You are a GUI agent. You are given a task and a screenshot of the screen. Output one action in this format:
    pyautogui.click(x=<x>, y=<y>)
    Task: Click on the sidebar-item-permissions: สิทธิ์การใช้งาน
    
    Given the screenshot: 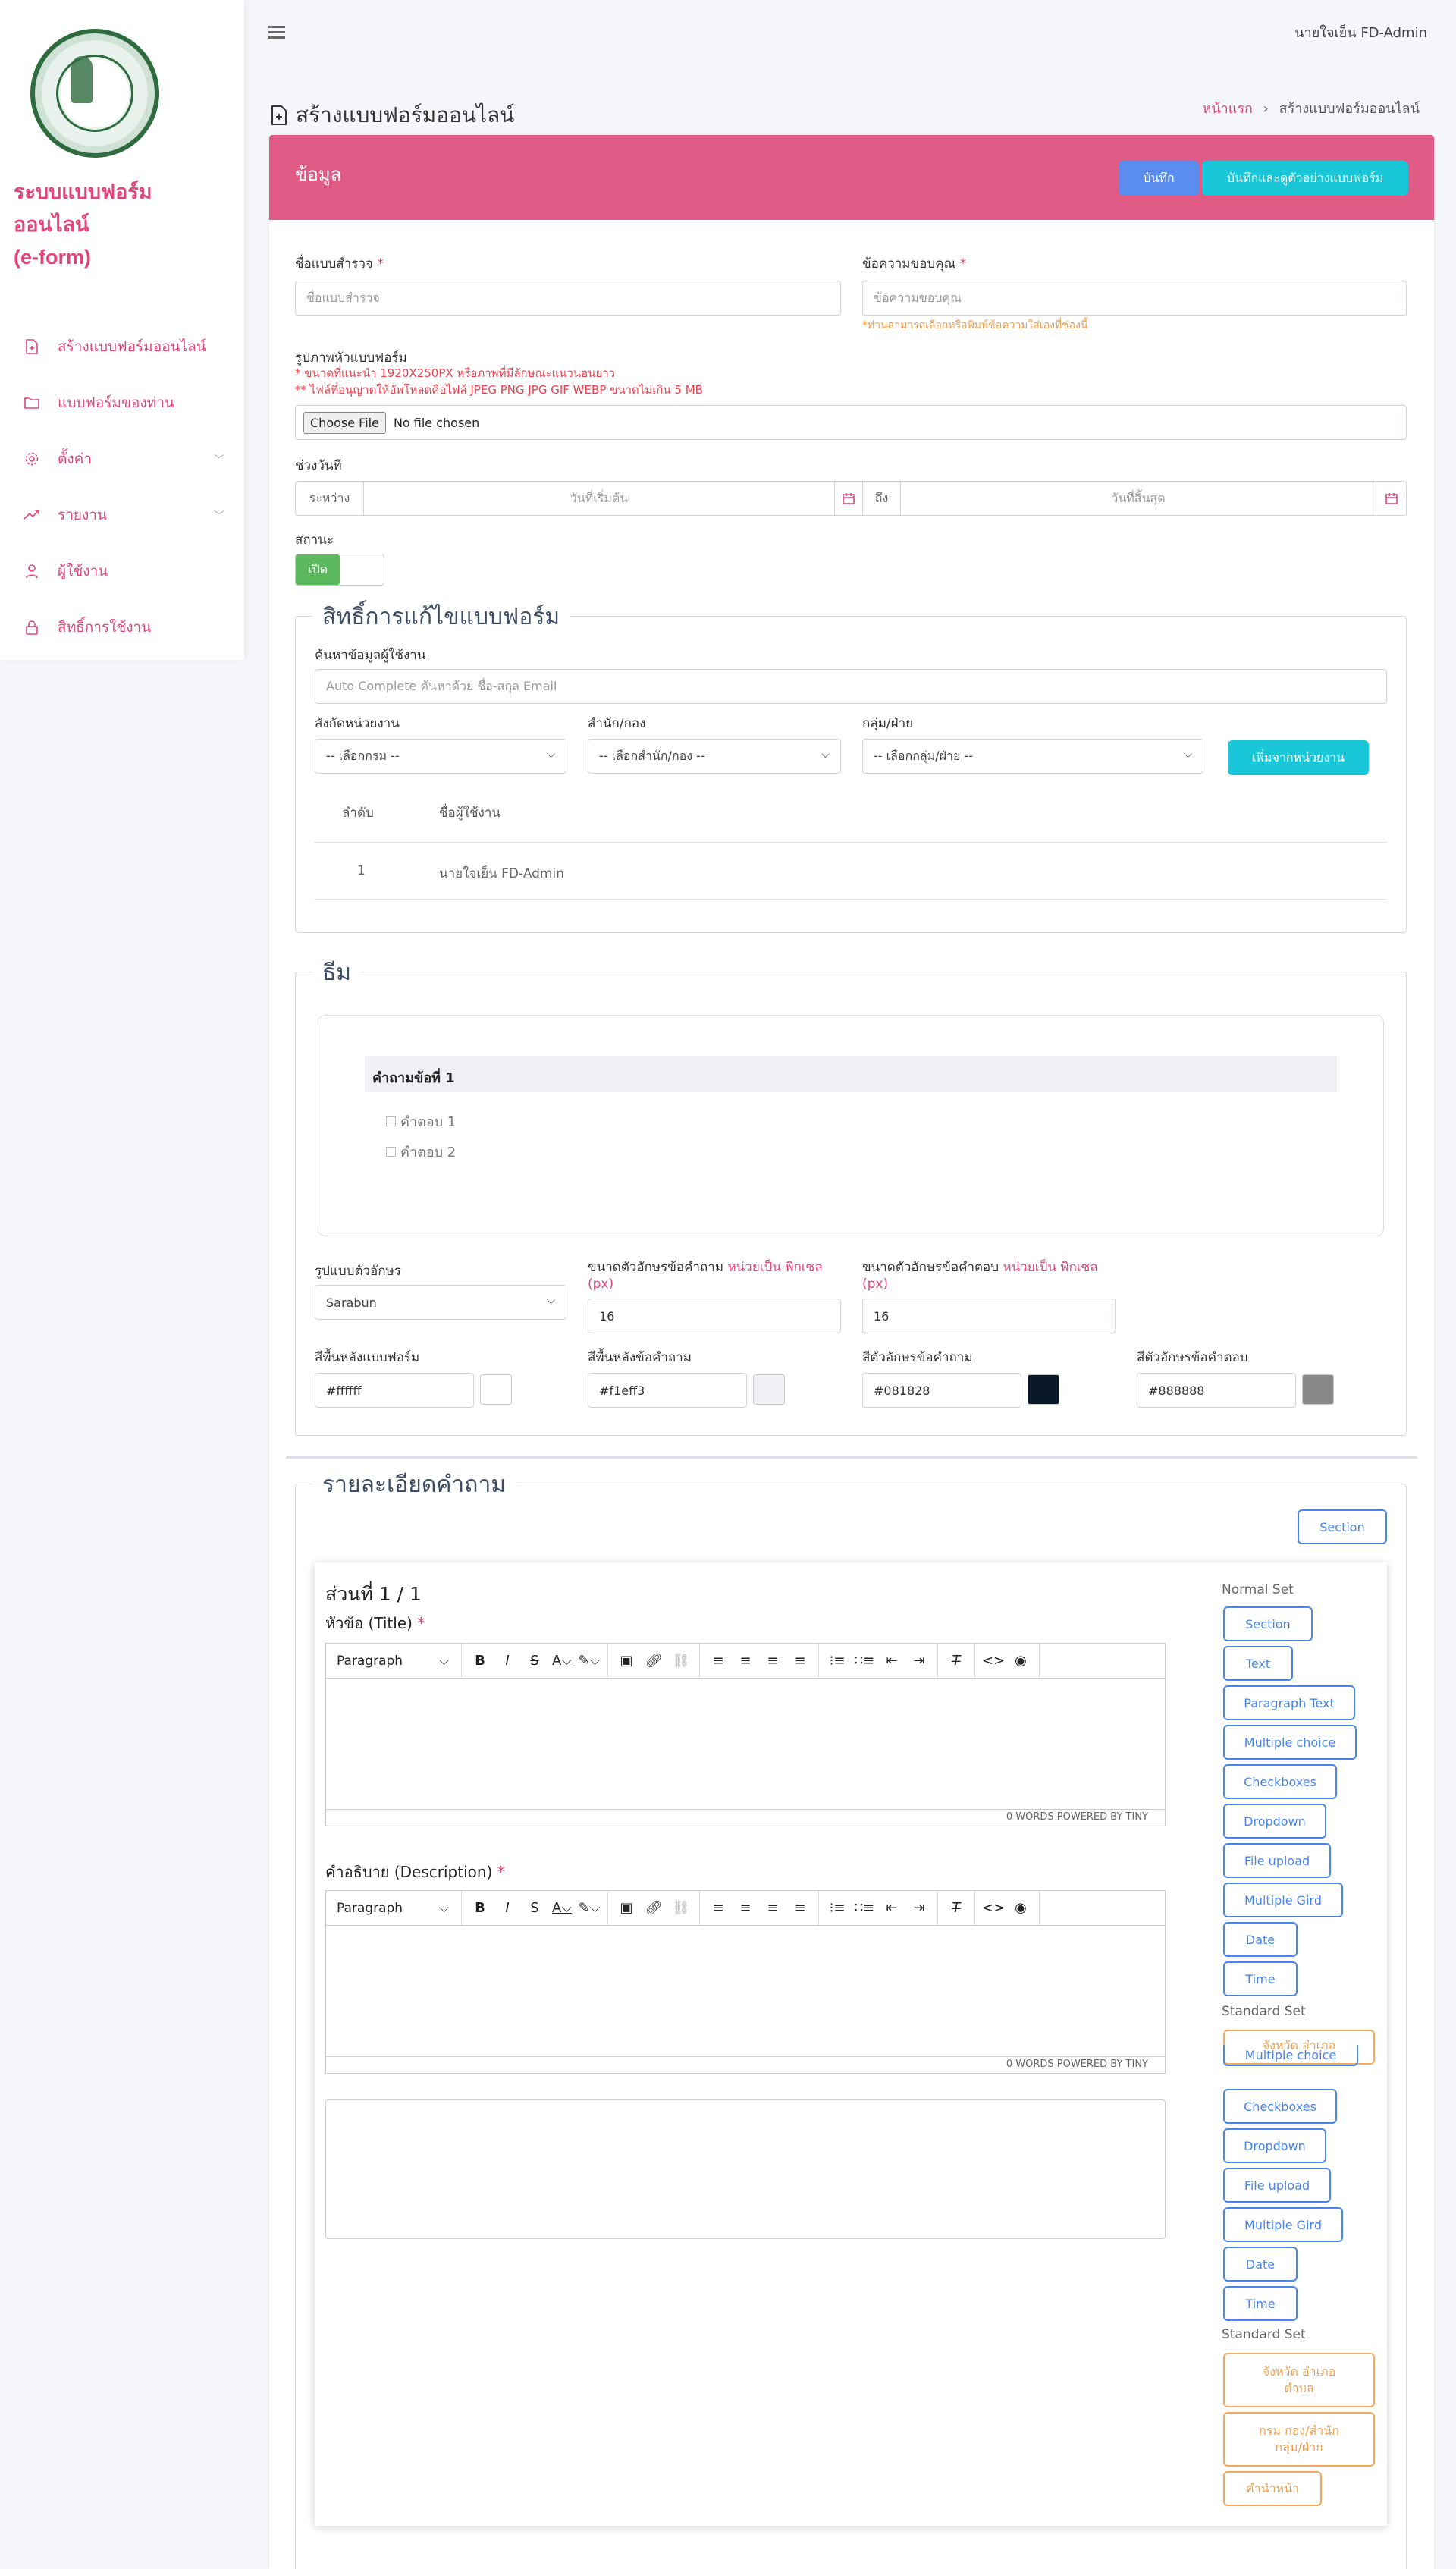 What is the action you would take?
    pyautogui.click(x=122, y=627)
    